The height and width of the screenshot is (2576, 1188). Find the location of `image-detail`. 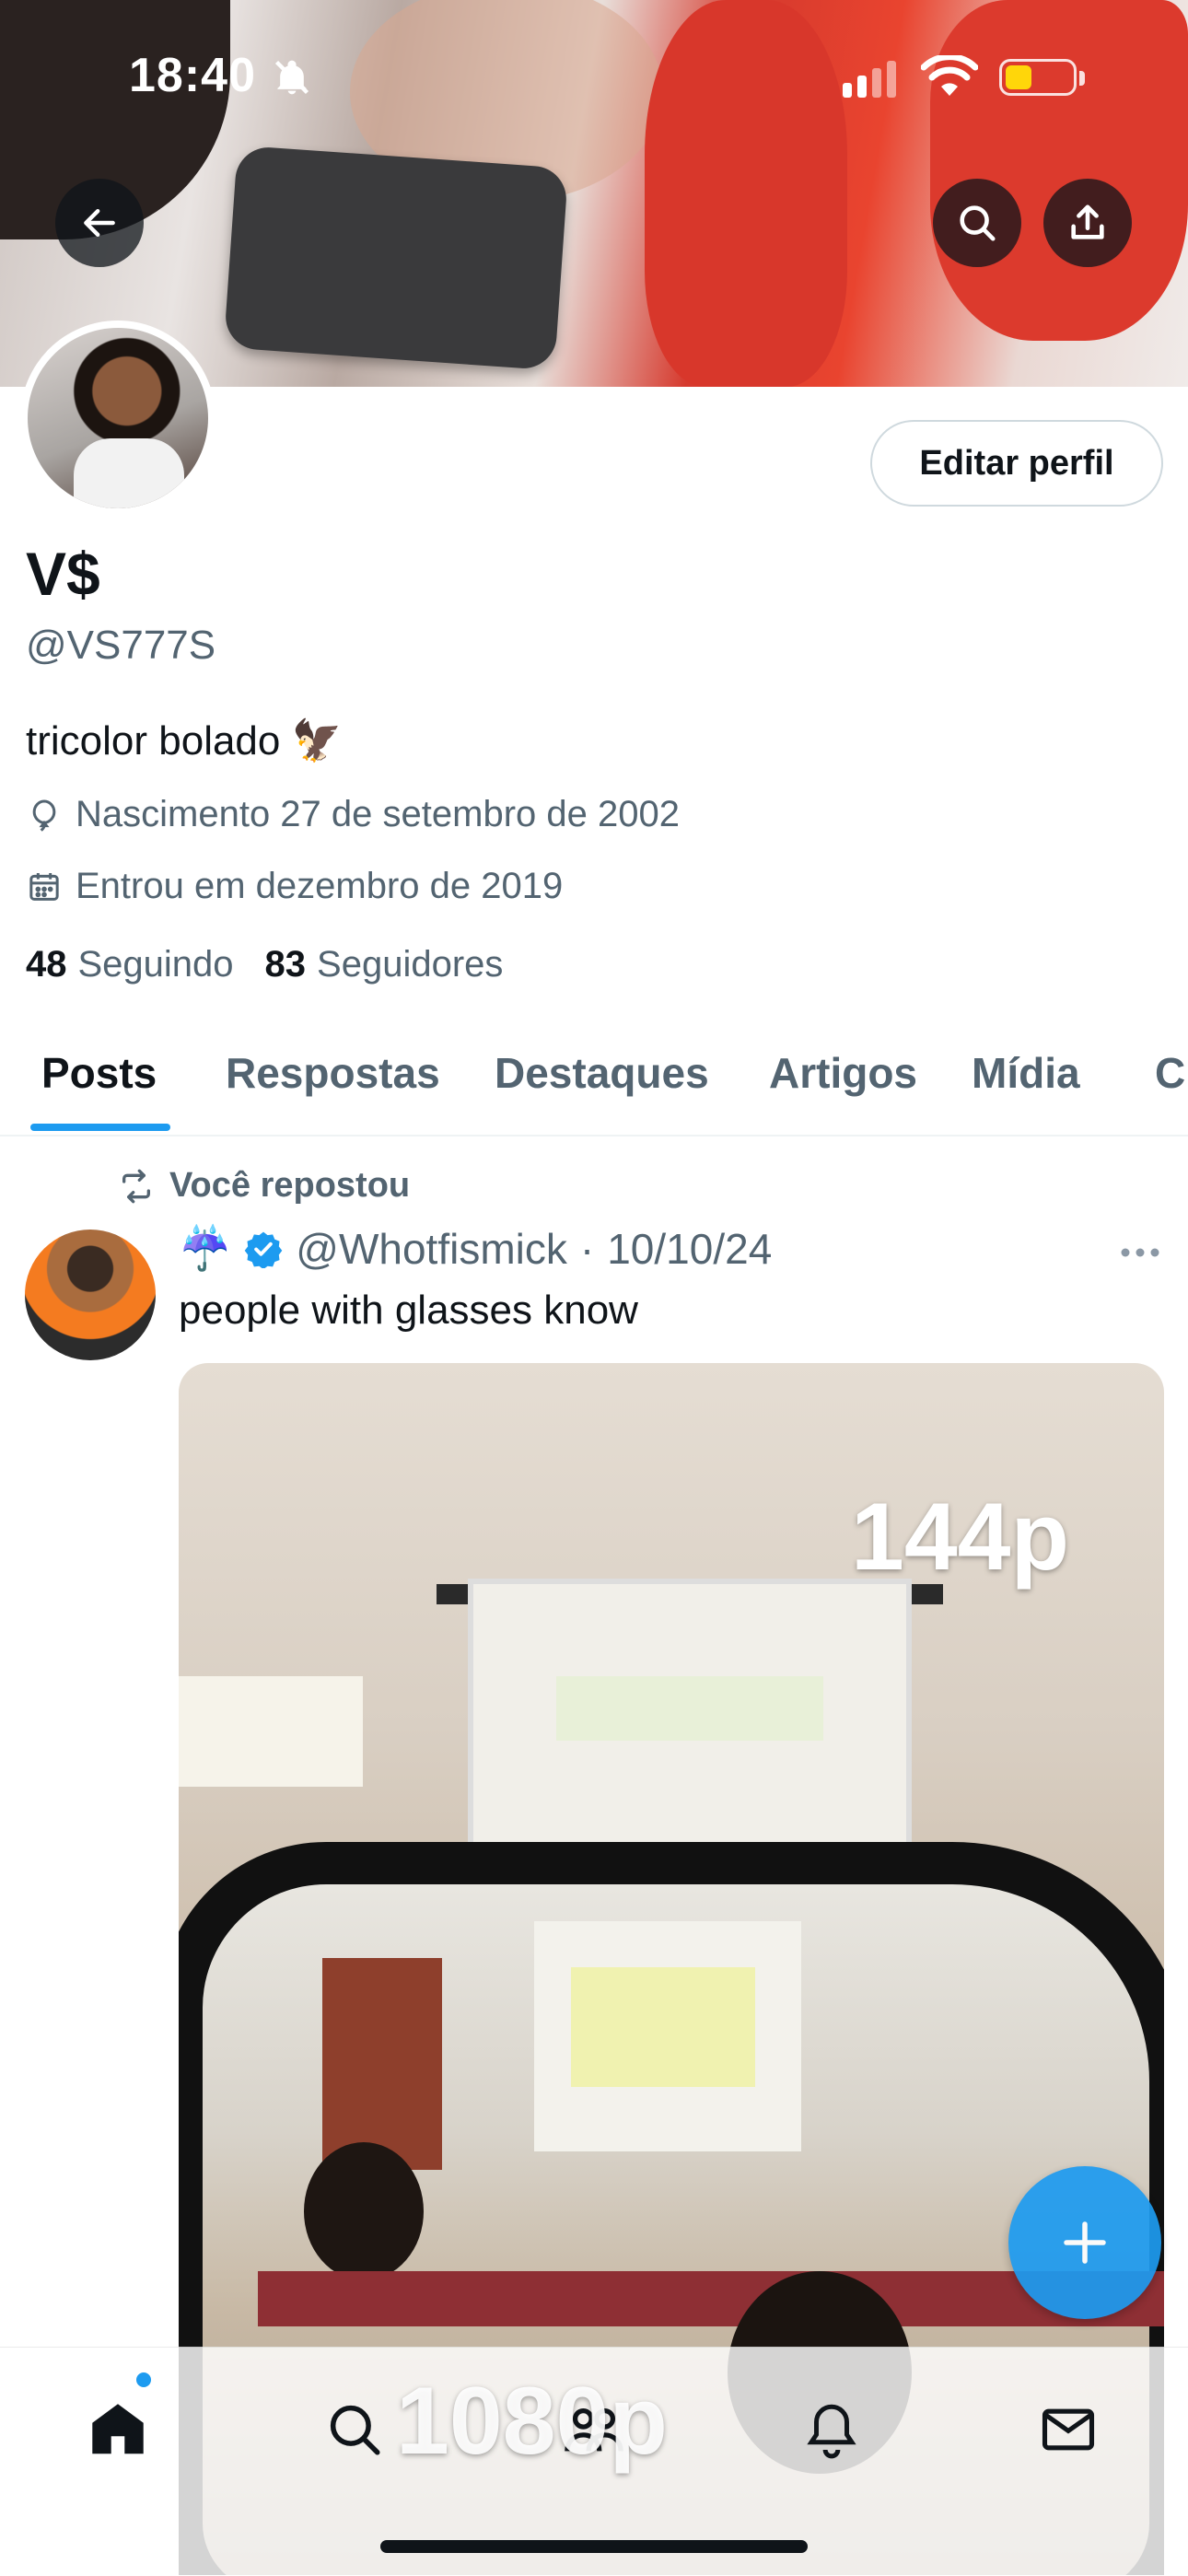

image-detail is located at coordinates (271, 1731).